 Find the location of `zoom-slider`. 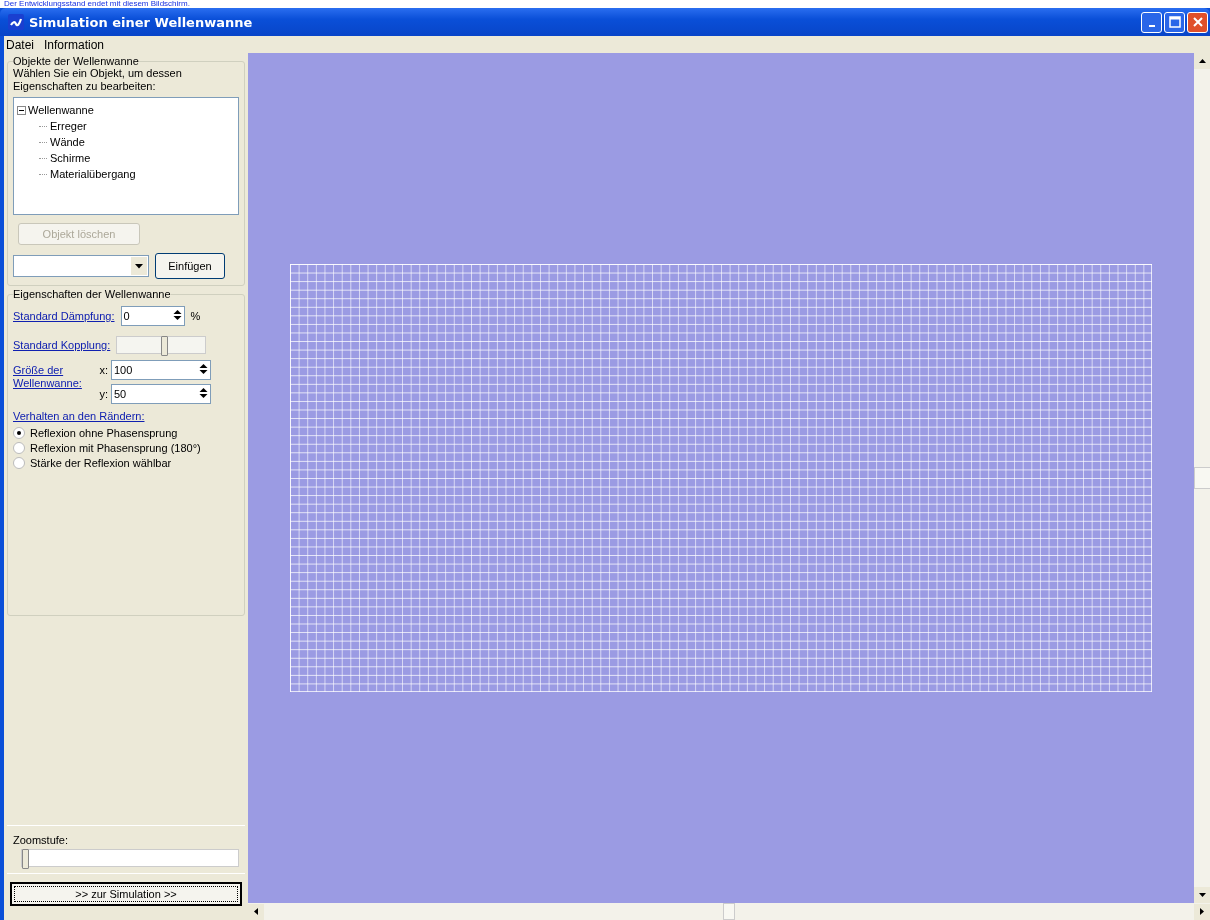

zoom-slider is located at coordinates (130, 858).